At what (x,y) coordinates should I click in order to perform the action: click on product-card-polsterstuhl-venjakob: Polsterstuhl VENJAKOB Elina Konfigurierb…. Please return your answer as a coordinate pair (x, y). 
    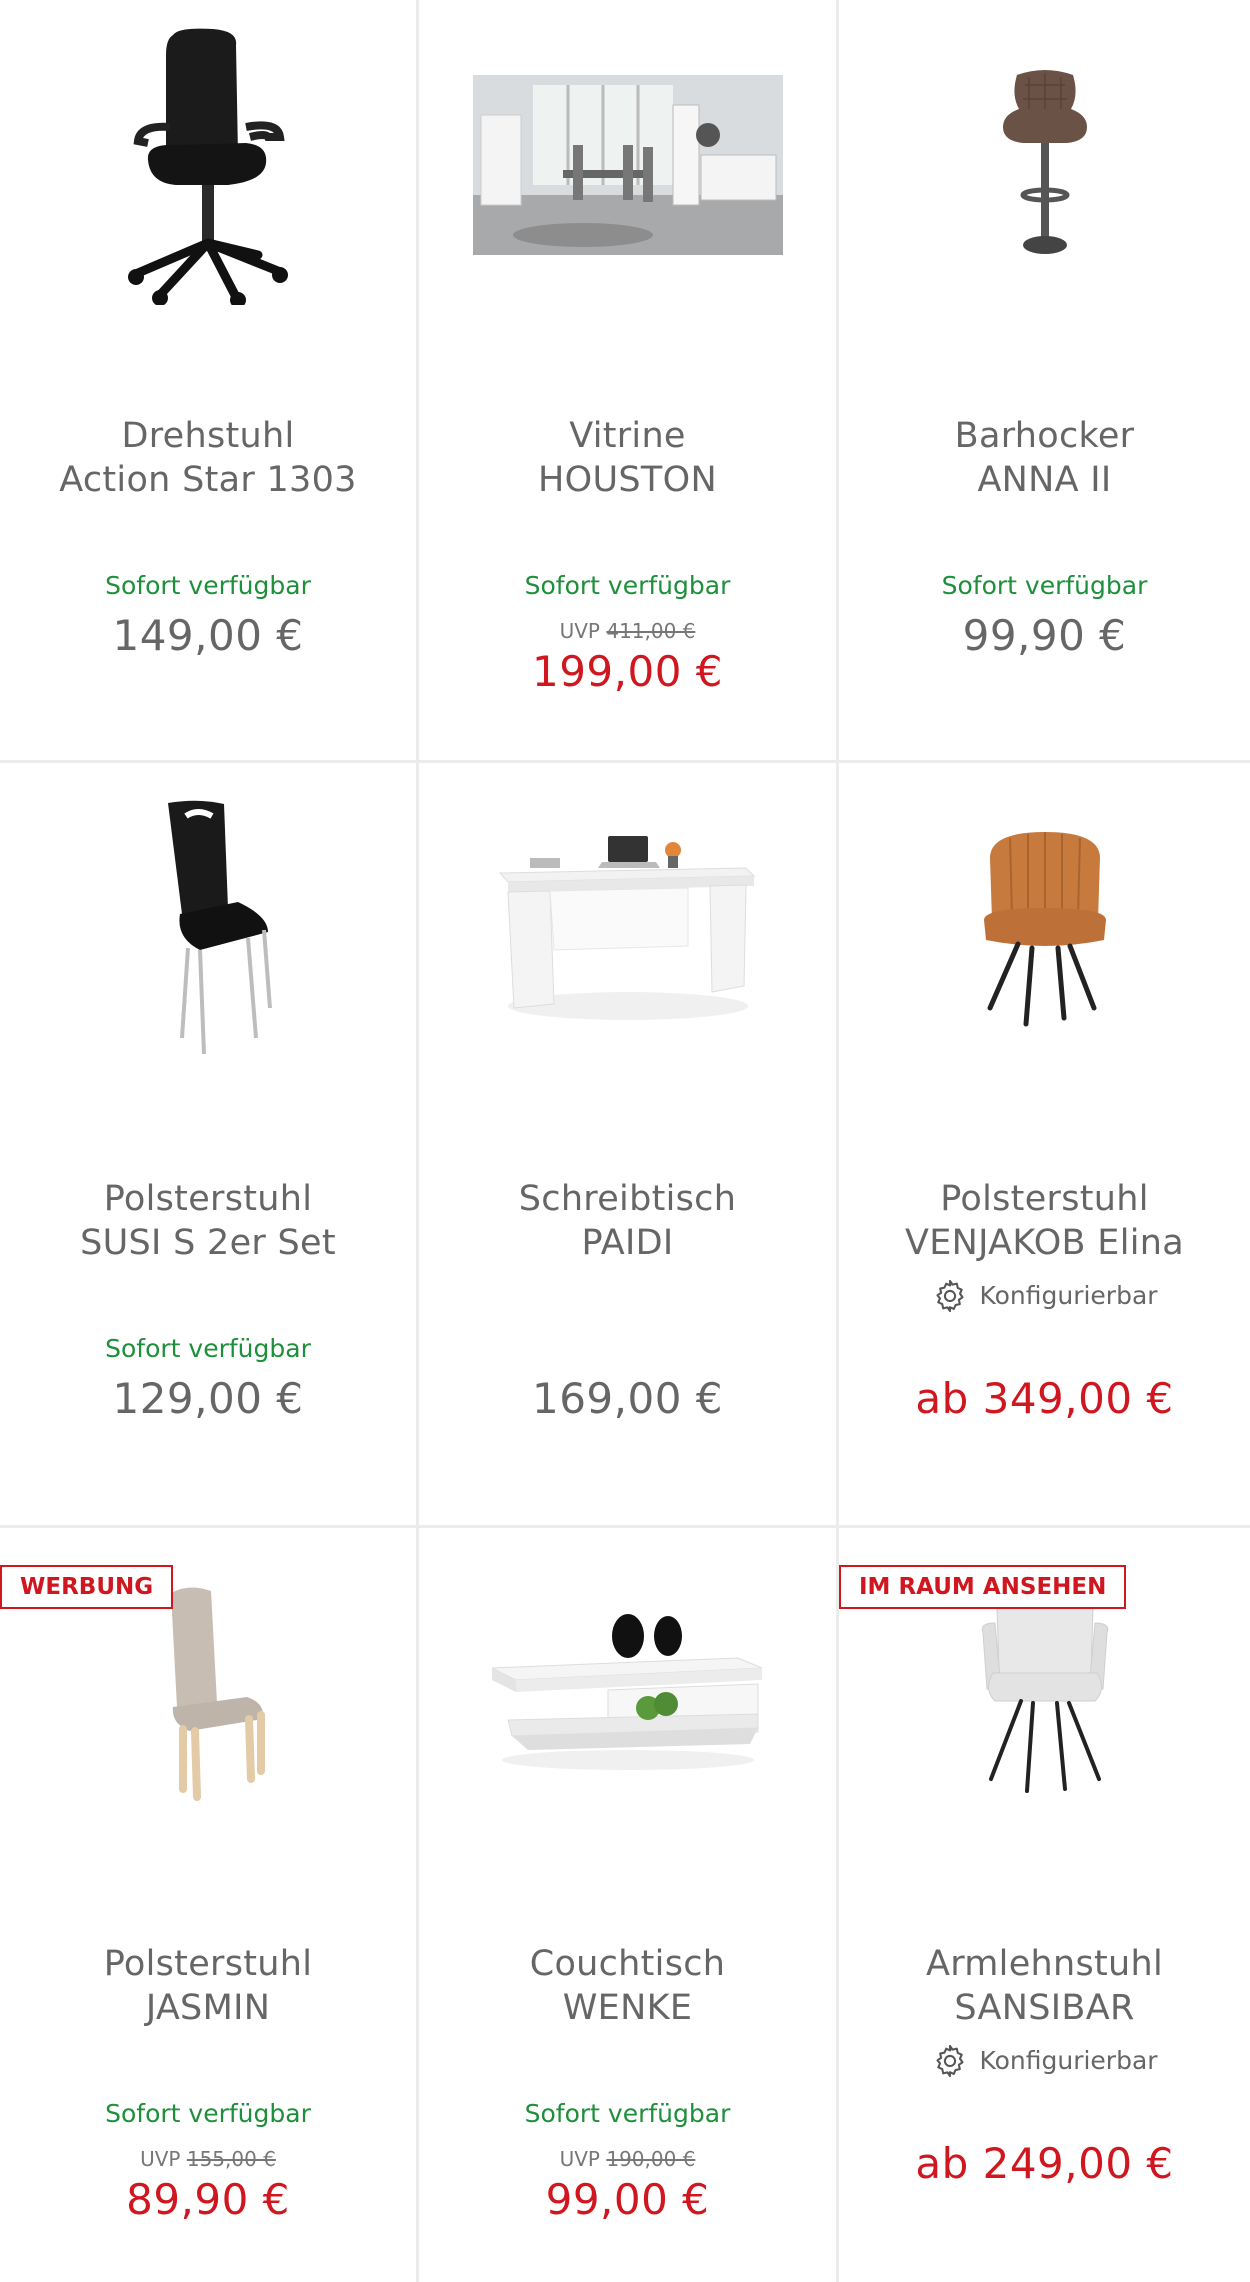
    Looking at the image, I should click on (1044, 1144).